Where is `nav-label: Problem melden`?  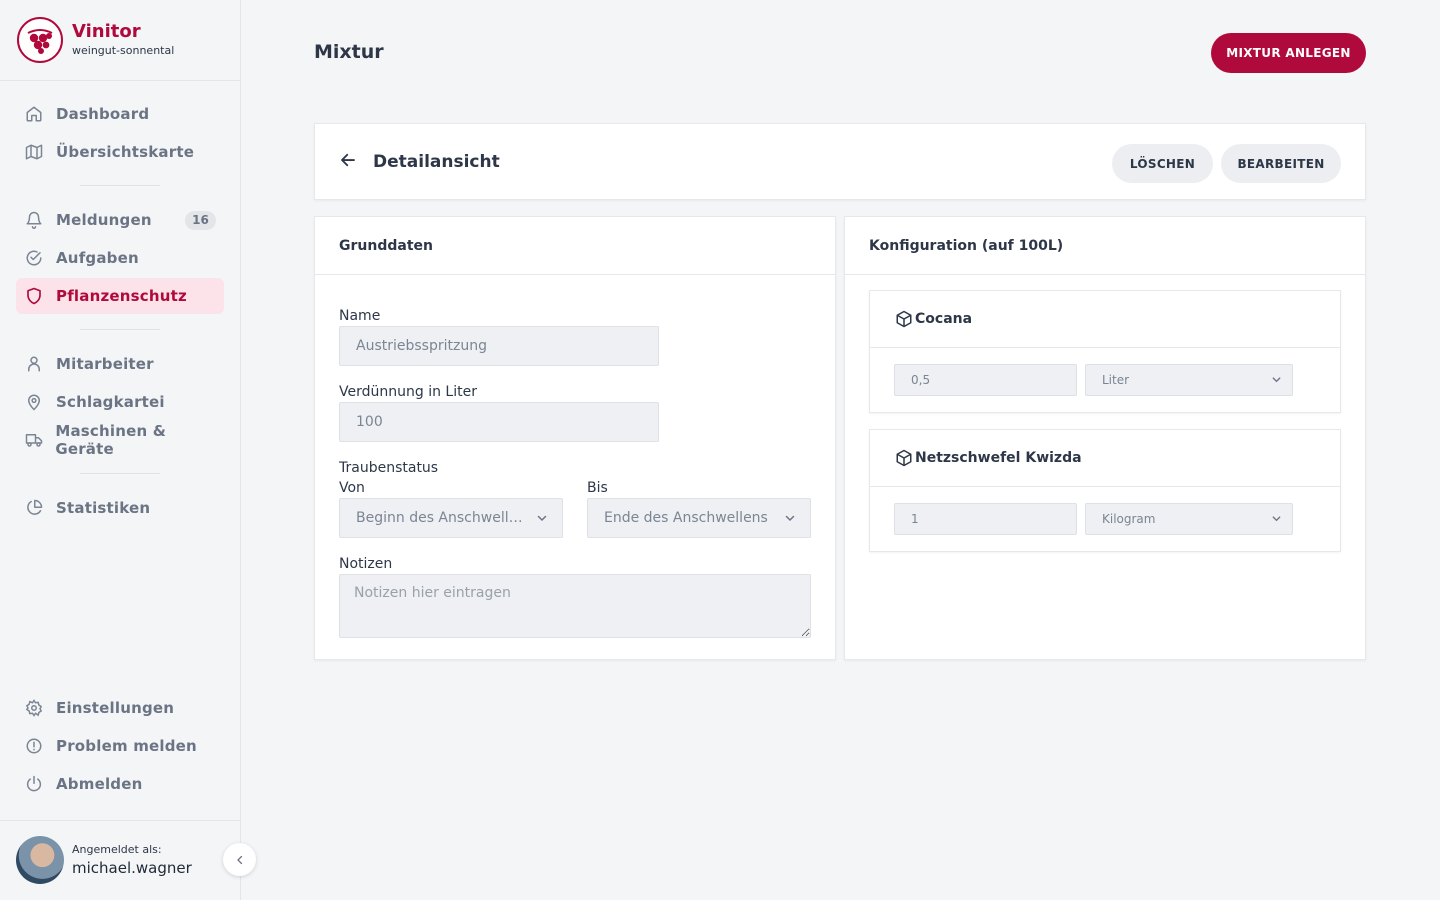 nav-label: Problem melden is located at coordinates (126, 746).